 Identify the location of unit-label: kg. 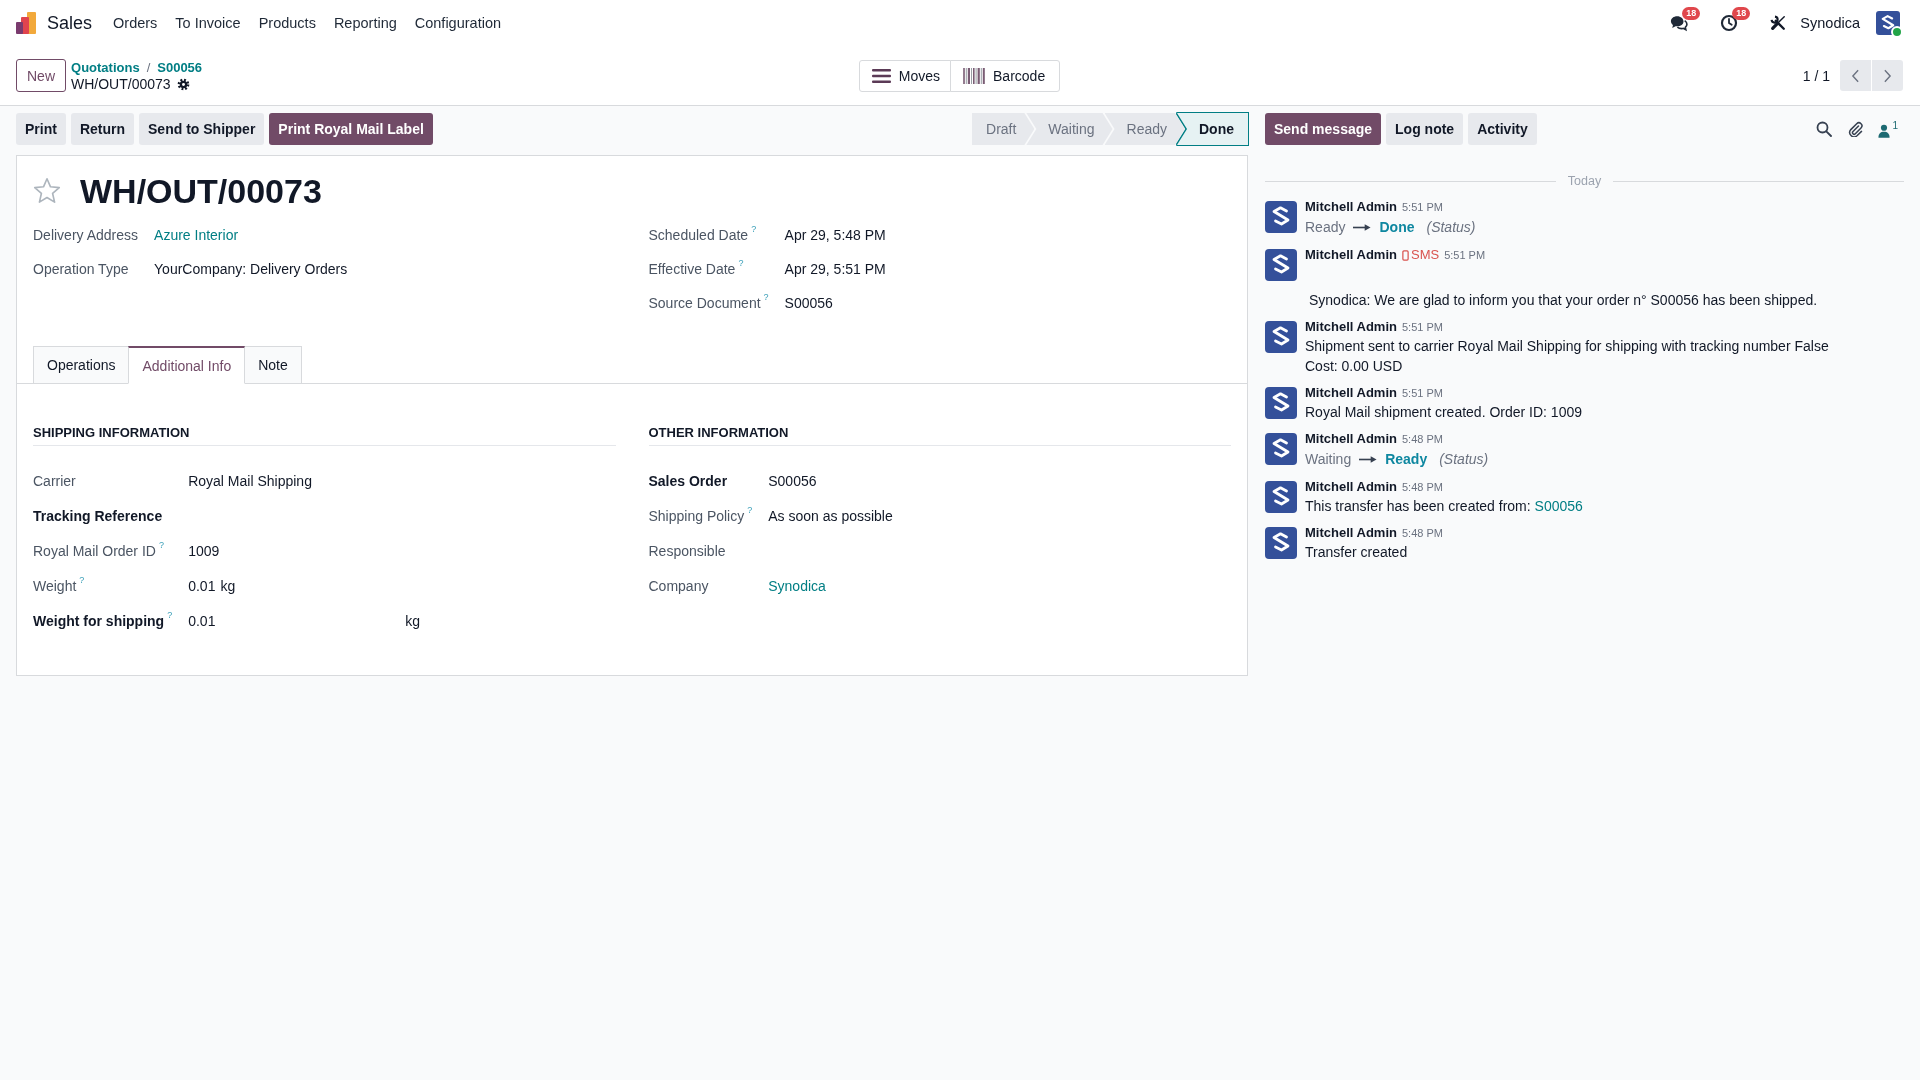
(412, 620).